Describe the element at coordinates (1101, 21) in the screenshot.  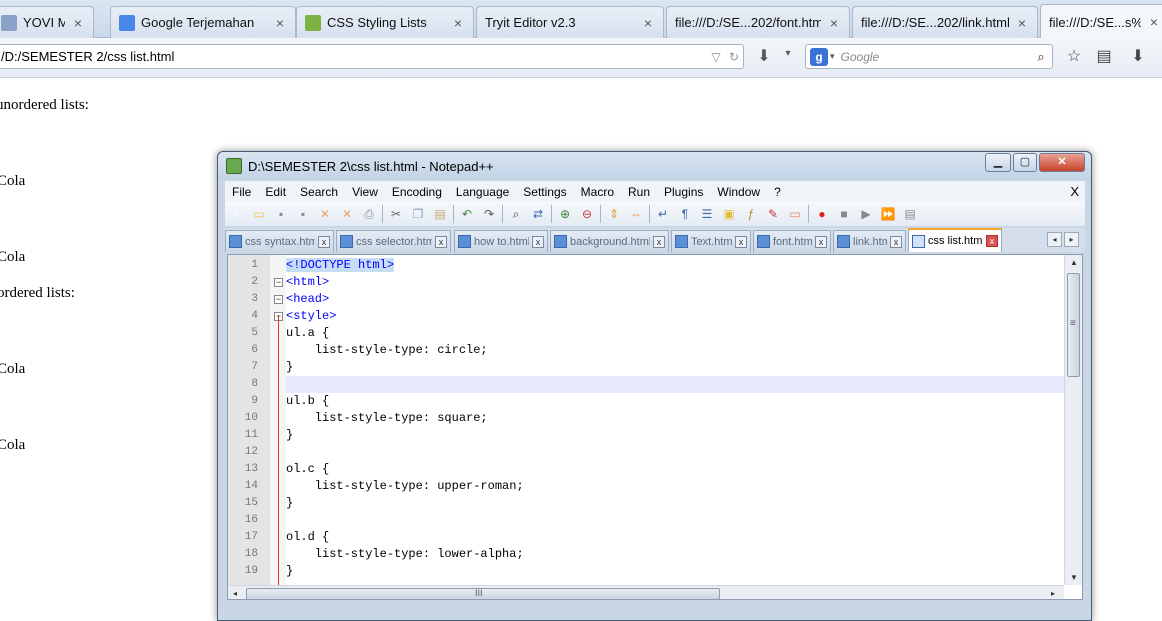
I see `browser-tab: file:///D:/SE...s%20list.html ×` at that location.